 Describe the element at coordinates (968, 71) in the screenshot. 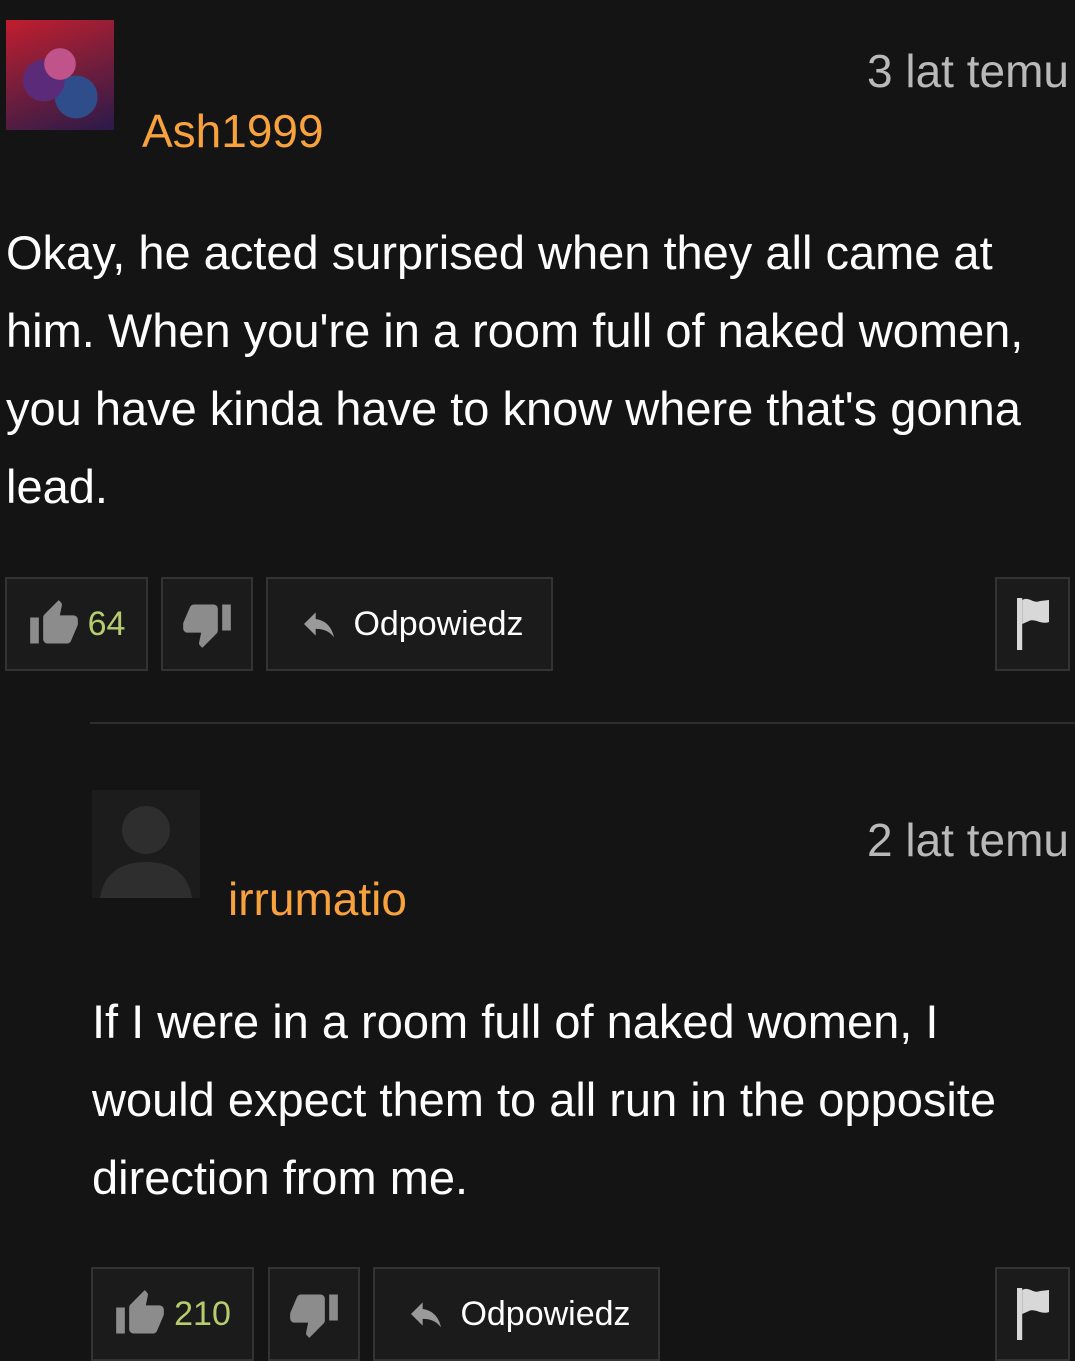

I see `comment-timestamp: 3 lat temu` at that location.